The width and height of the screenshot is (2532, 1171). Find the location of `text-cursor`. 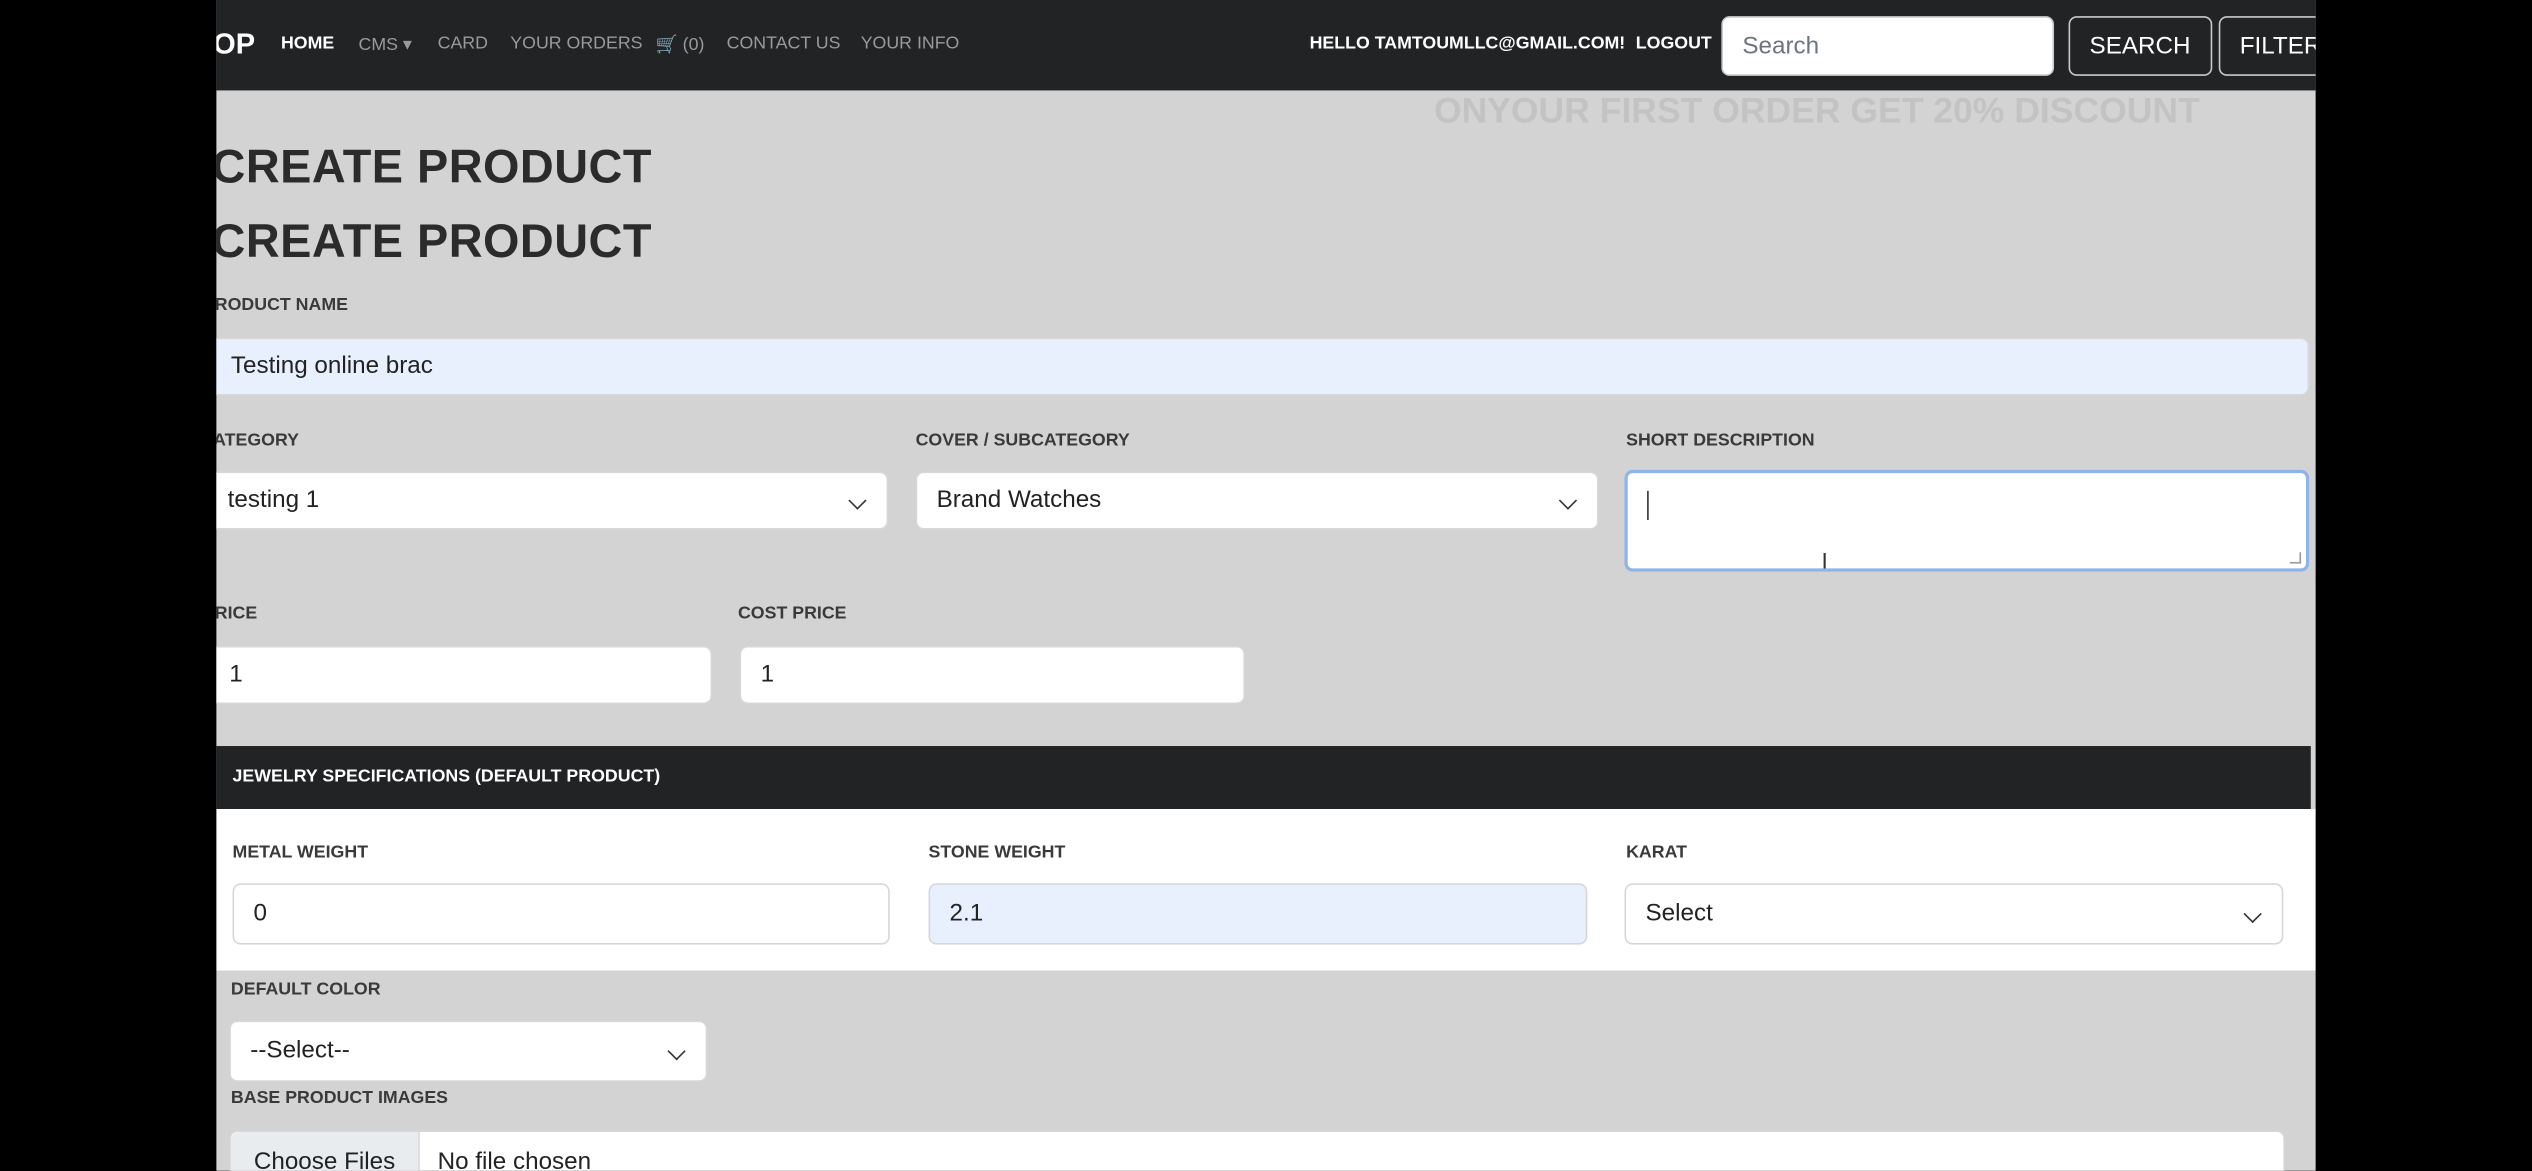

text-cursor is located at coordinates (1648, 505).